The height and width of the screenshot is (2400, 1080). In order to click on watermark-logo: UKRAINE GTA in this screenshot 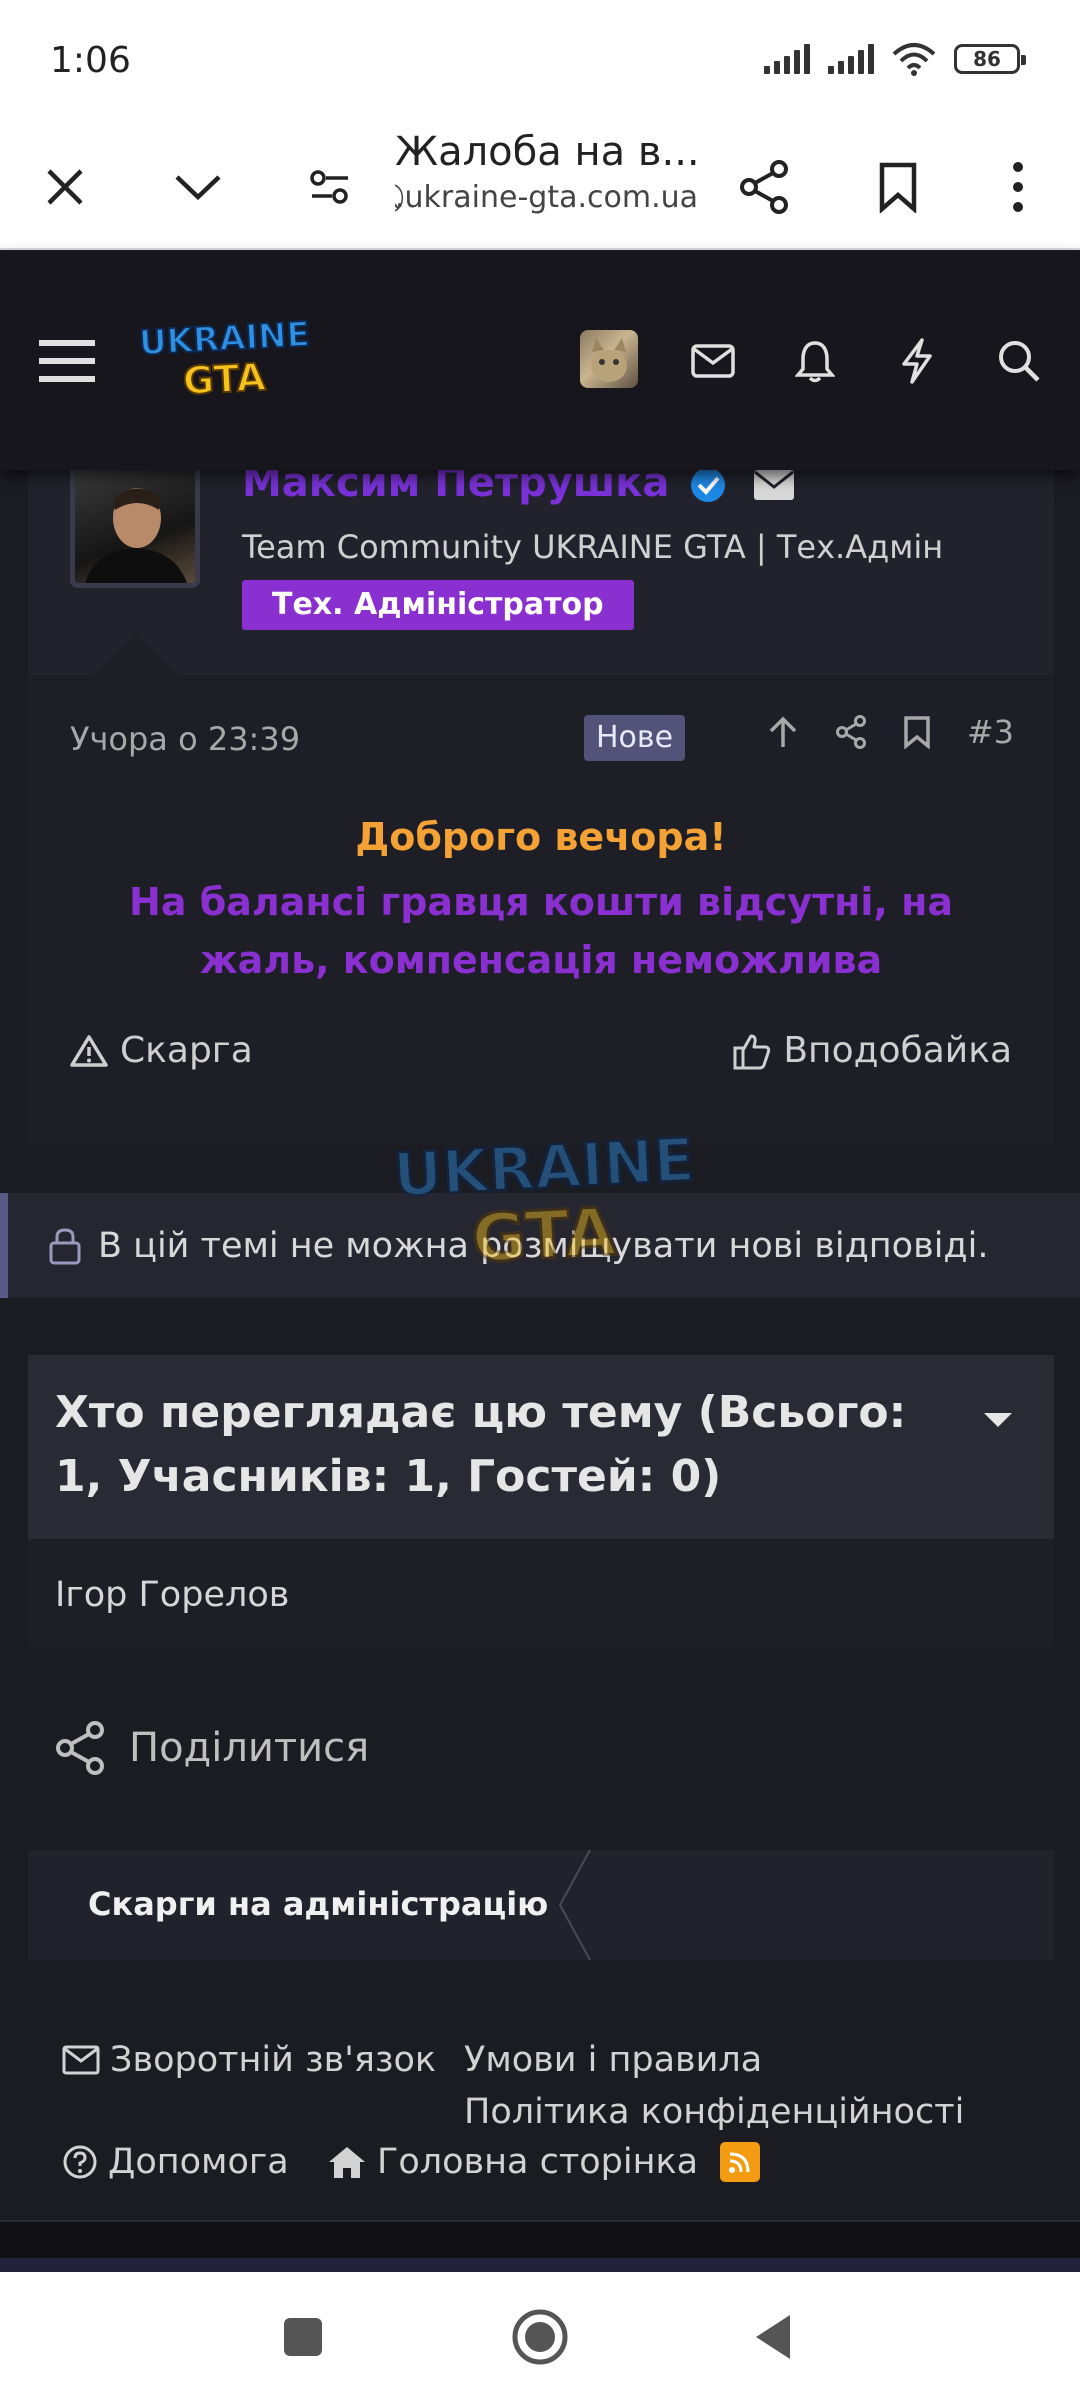, I will do `click(545, 1201)`.